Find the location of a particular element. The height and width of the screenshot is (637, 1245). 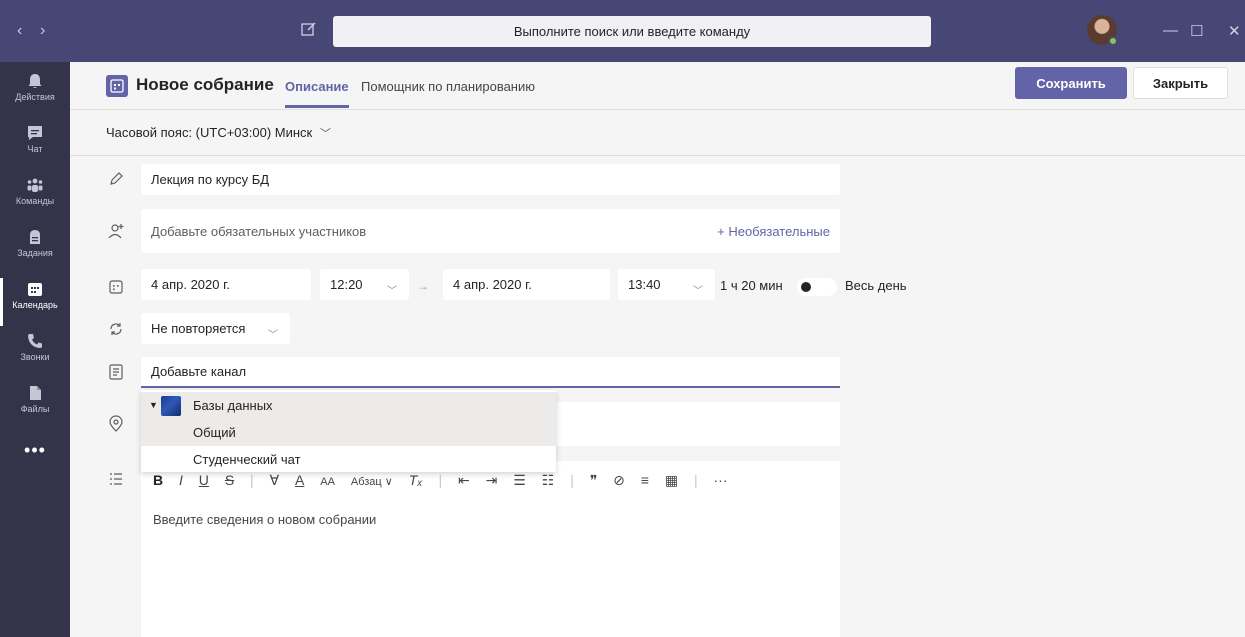

timezone-selector: Часовой пояс: (UTC+03:00) Минск ﹀ is located at coordinates (218, 133).